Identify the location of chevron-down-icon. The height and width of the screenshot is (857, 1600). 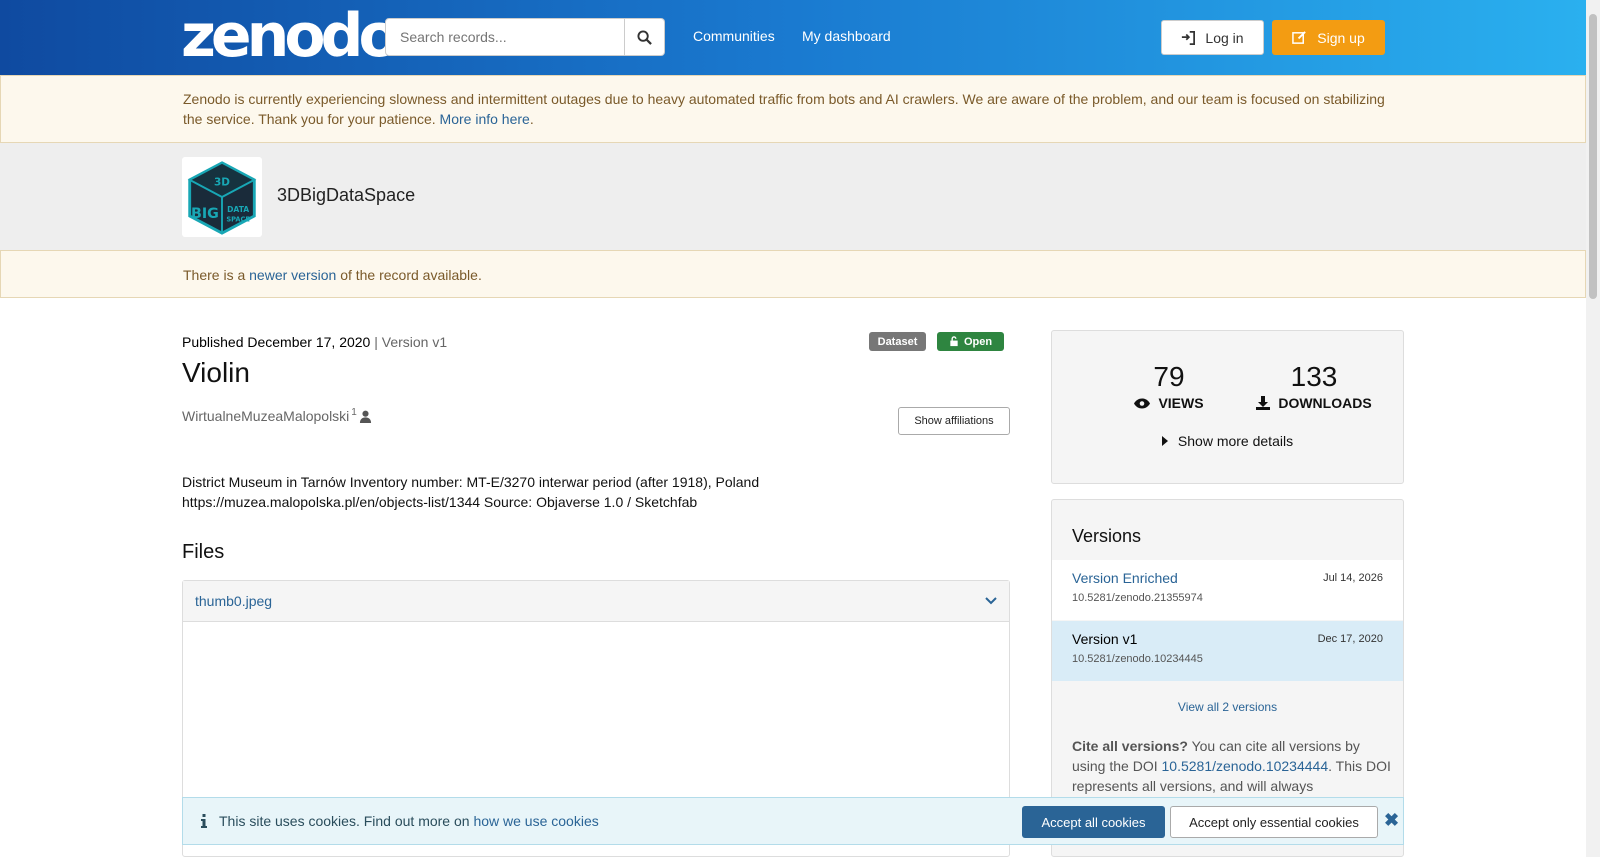
(991, 601).